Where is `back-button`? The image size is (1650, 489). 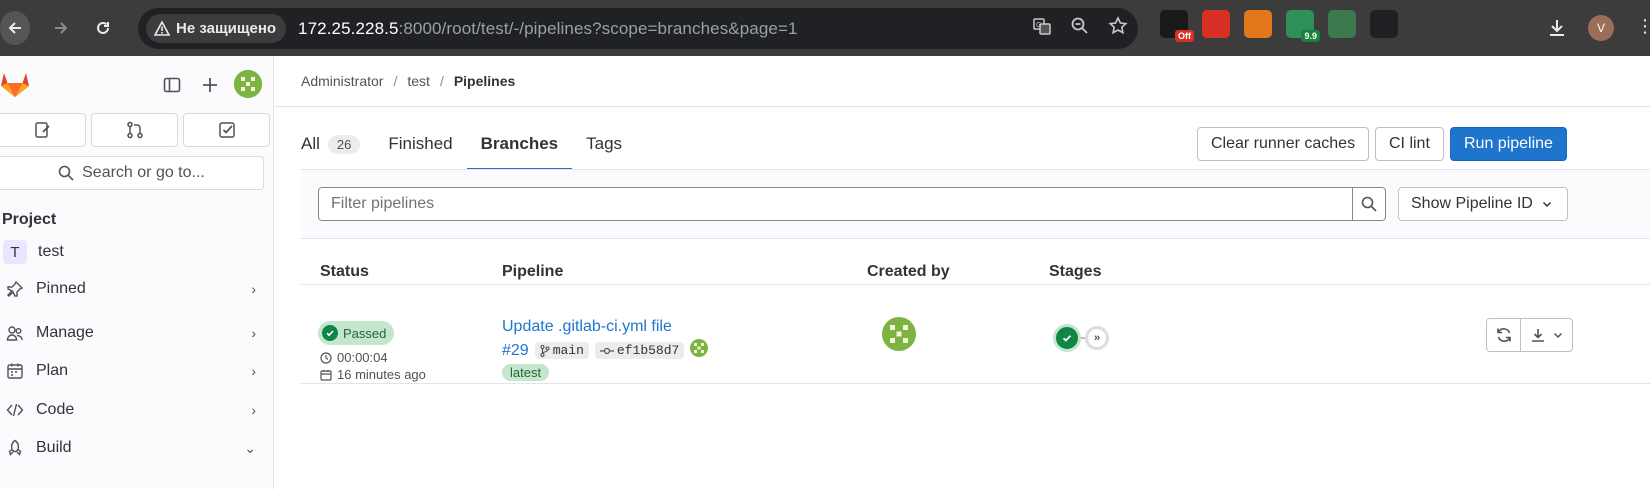
back-button is located at coordinates (15, 28).